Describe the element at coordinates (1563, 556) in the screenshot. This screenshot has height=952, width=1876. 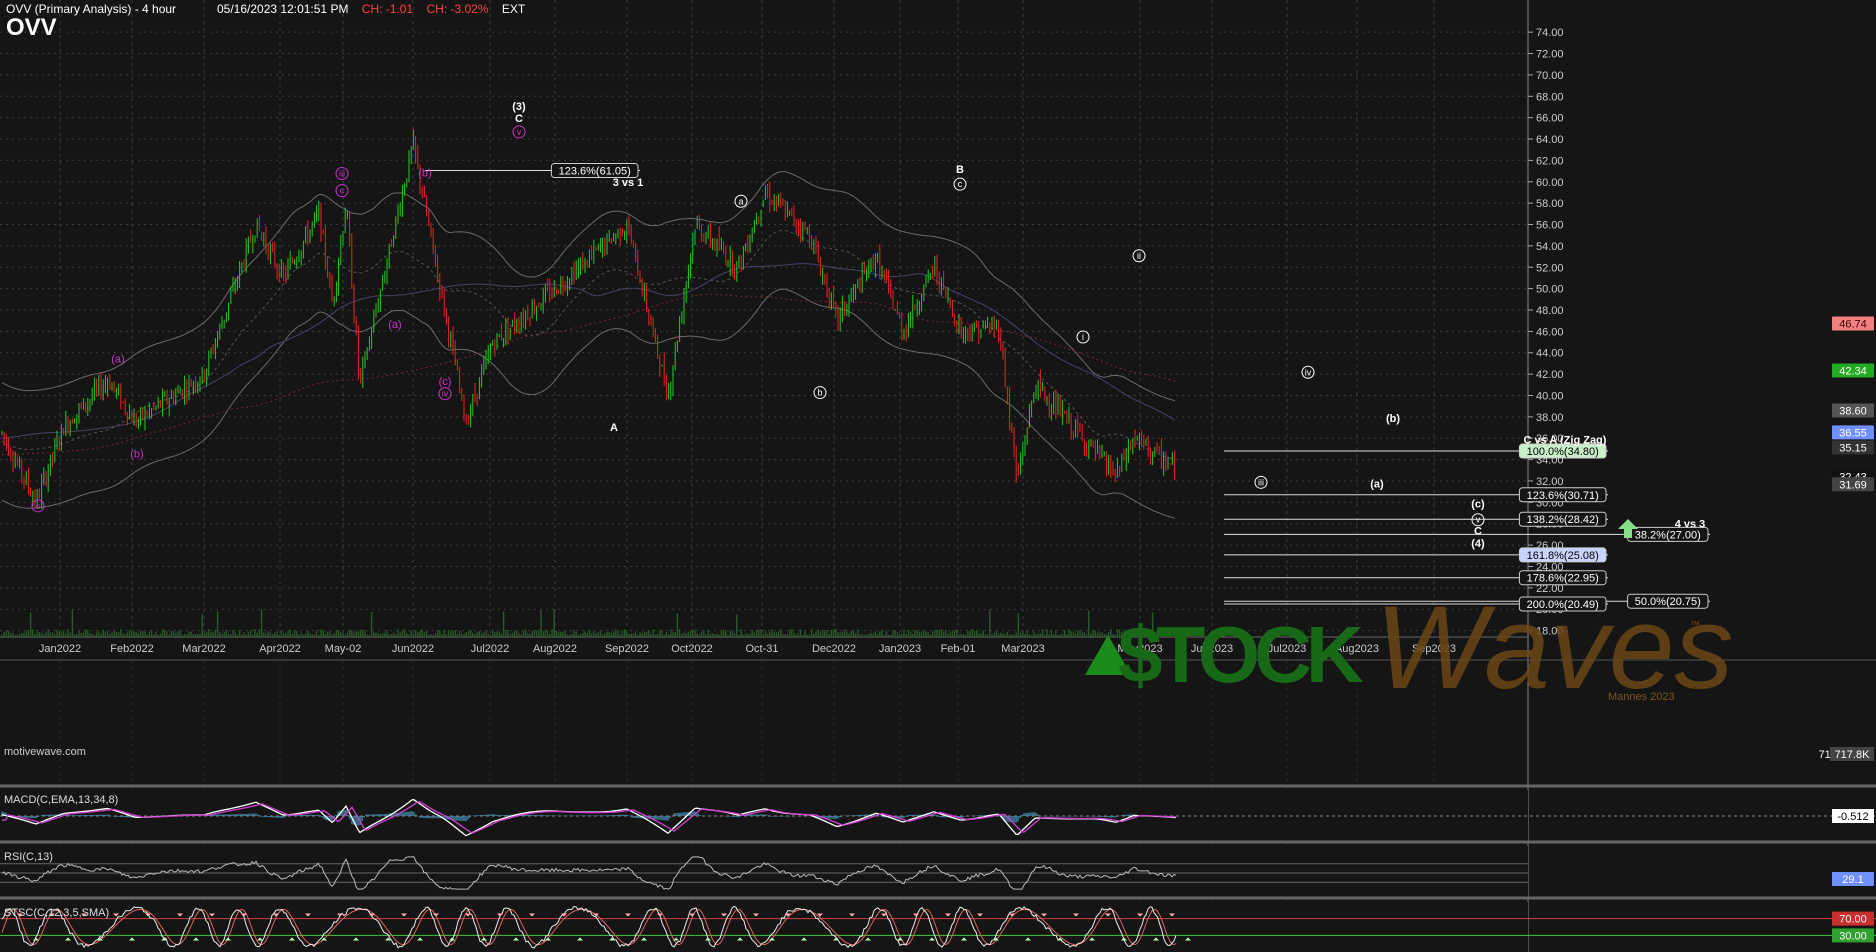
I see `fib-label: 161.8%(25.08)` at that location.